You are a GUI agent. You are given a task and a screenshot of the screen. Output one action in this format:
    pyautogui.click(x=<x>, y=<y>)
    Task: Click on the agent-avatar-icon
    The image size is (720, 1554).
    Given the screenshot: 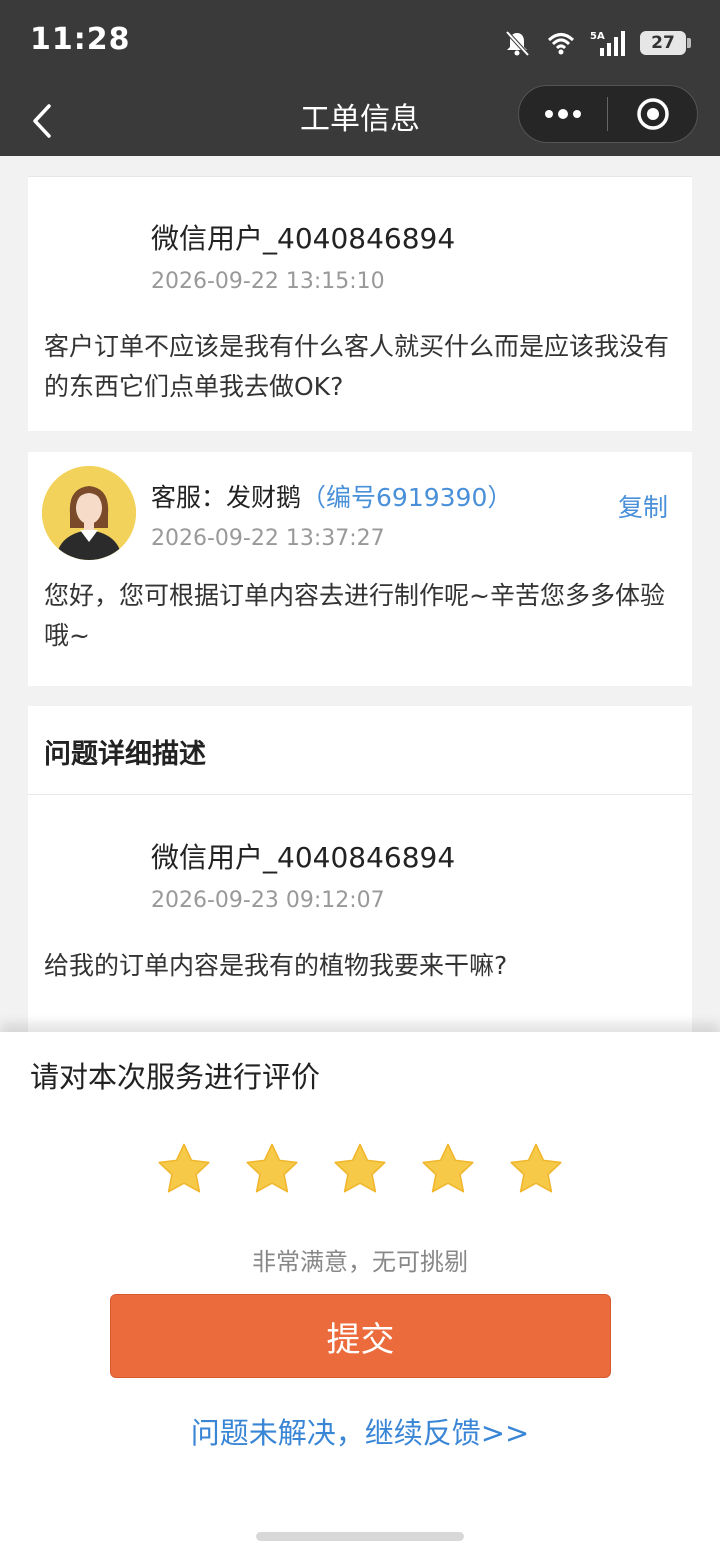 What is the action you would take?
    pyautogui.click(x=89, y=513)
    